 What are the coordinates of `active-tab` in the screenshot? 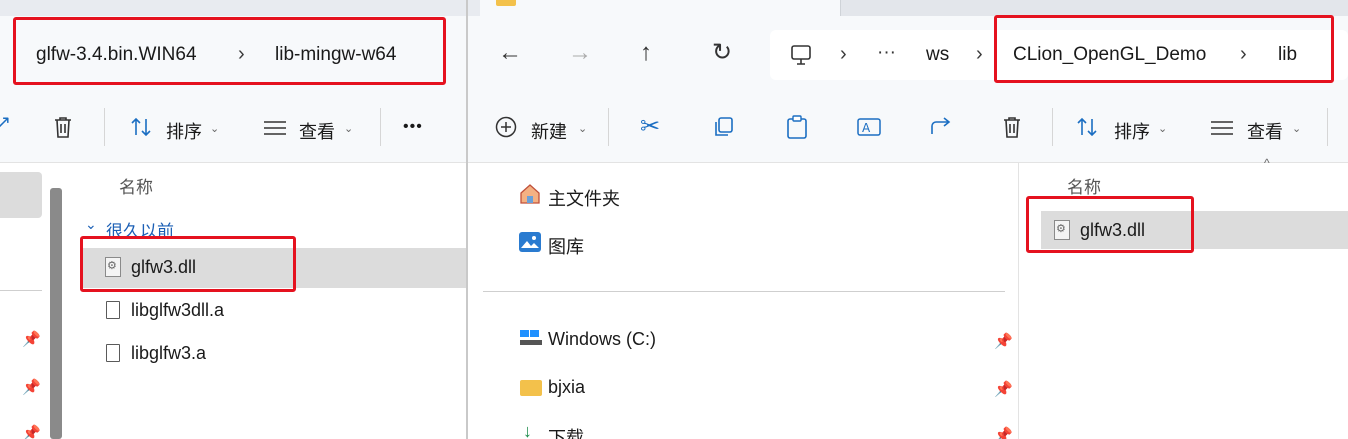 It's located at (660, 8).